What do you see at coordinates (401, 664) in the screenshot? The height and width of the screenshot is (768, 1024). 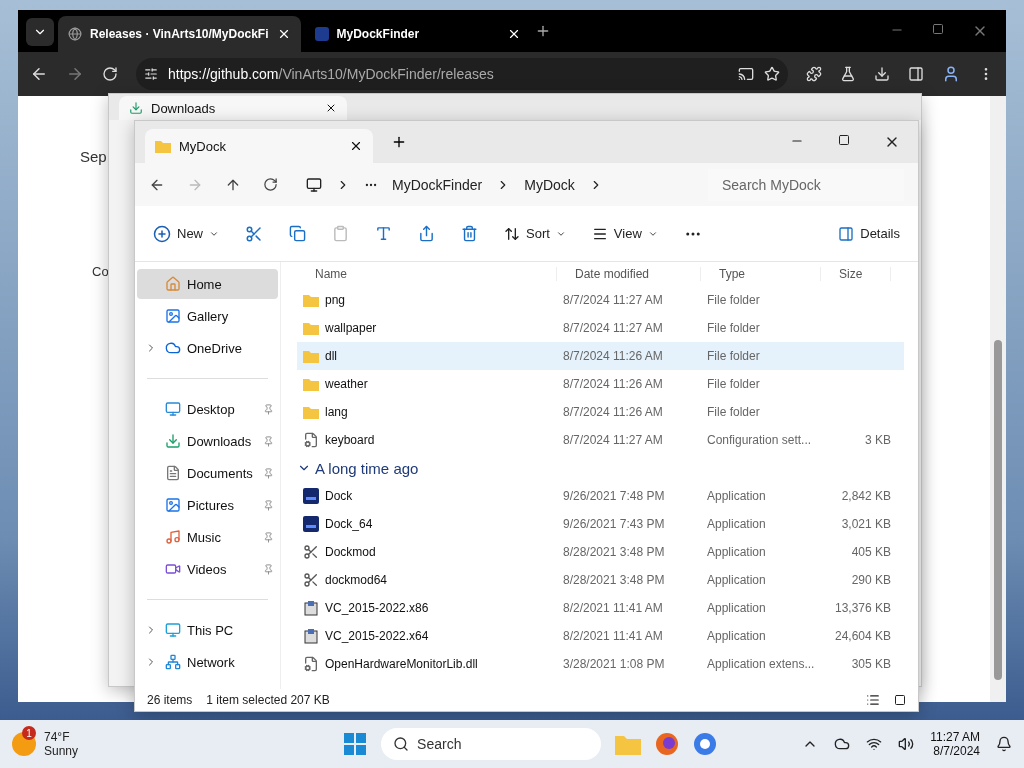 I see `file-name: OpenHardwareMonitorLib.dll` at bounding box center [401, 664].